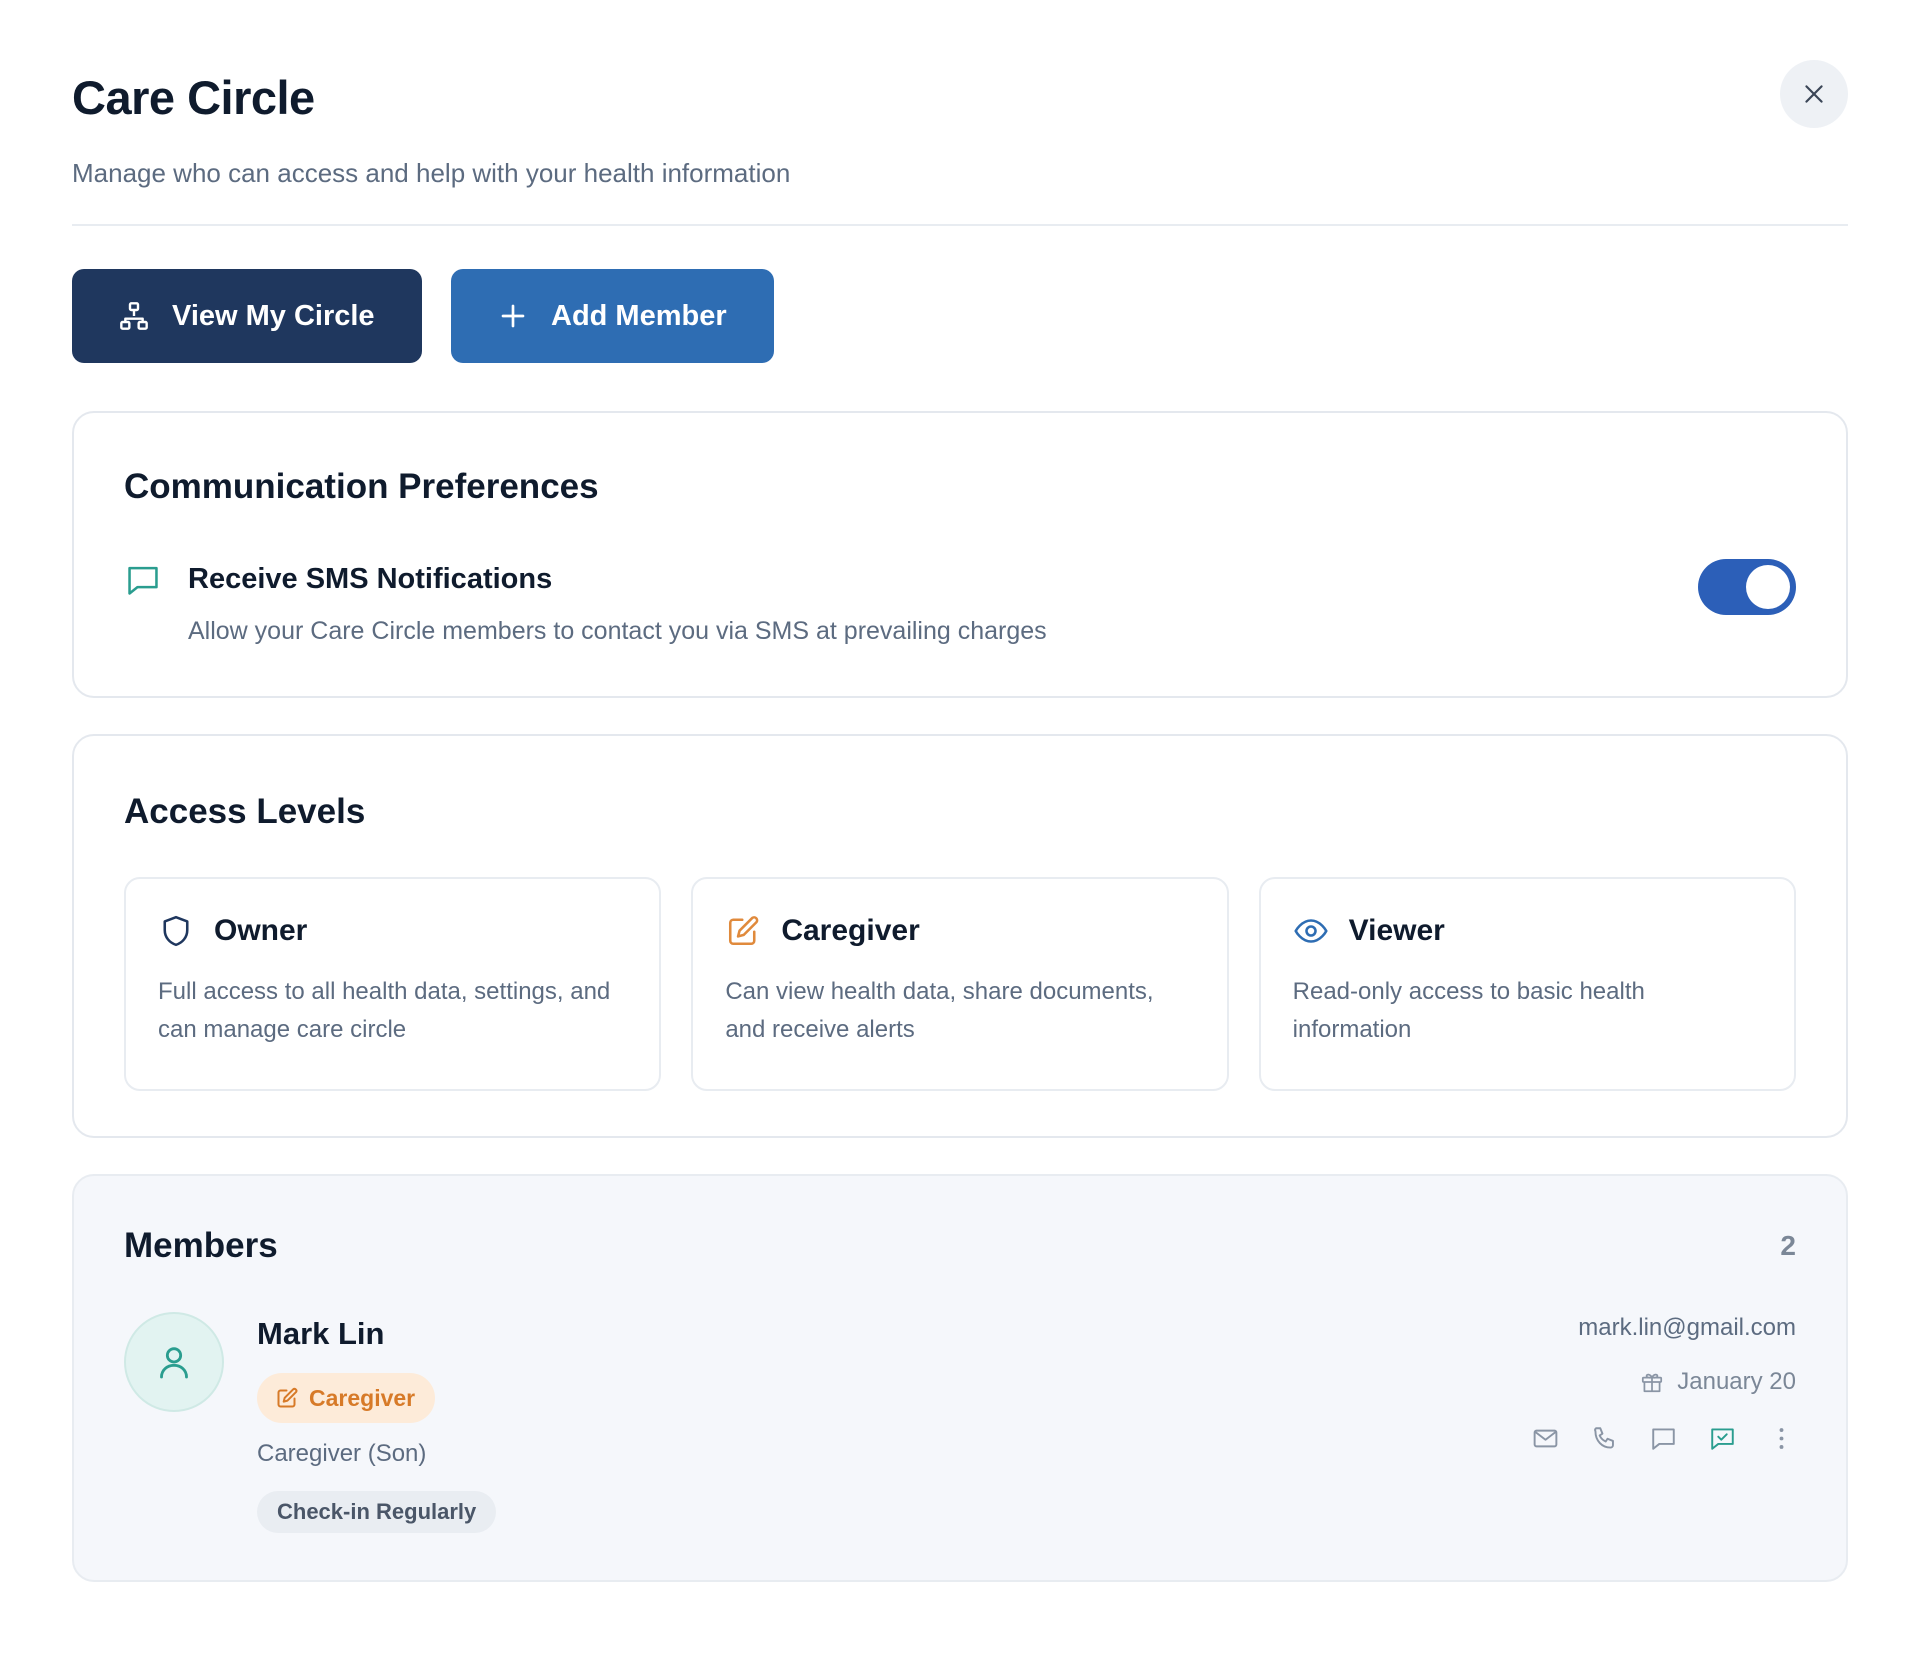  I want to click on more-options-icon, so click(1781, 1438).